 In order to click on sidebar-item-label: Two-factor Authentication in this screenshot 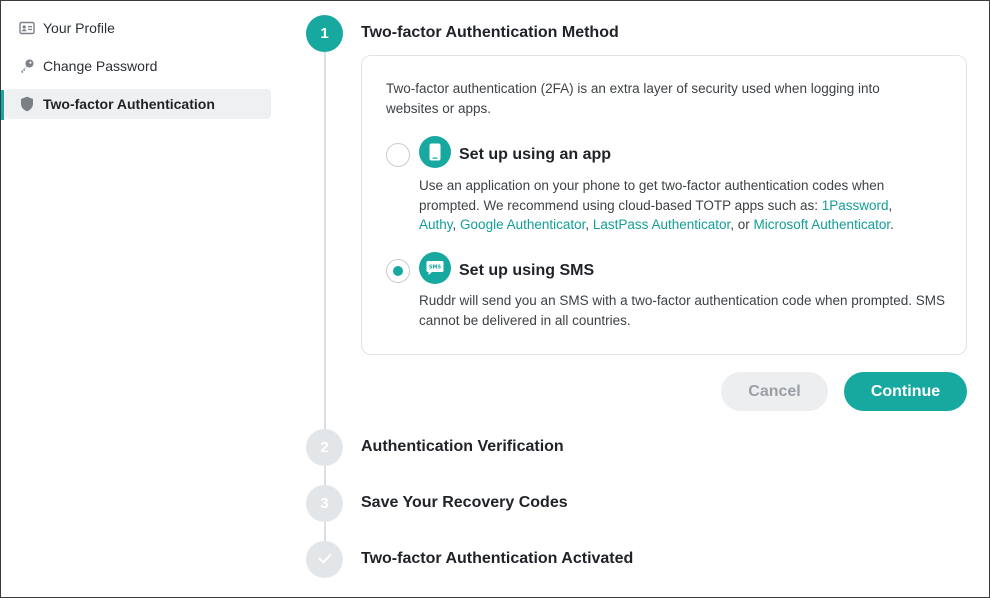, I will do `click(129, 104)`.